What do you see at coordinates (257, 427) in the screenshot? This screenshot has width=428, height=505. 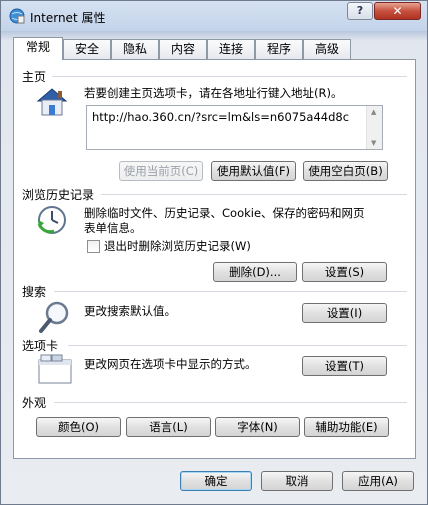 I see `fonts-button: 字体(N)` at bounding box center [257, 427].